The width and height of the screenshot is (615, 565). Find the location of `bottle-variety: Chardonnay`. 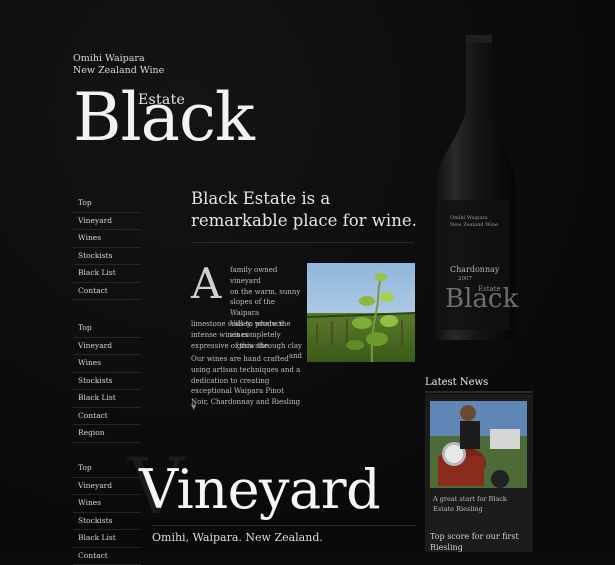

bottle-variety: Chardonnay is located at coordinates (475, 269).